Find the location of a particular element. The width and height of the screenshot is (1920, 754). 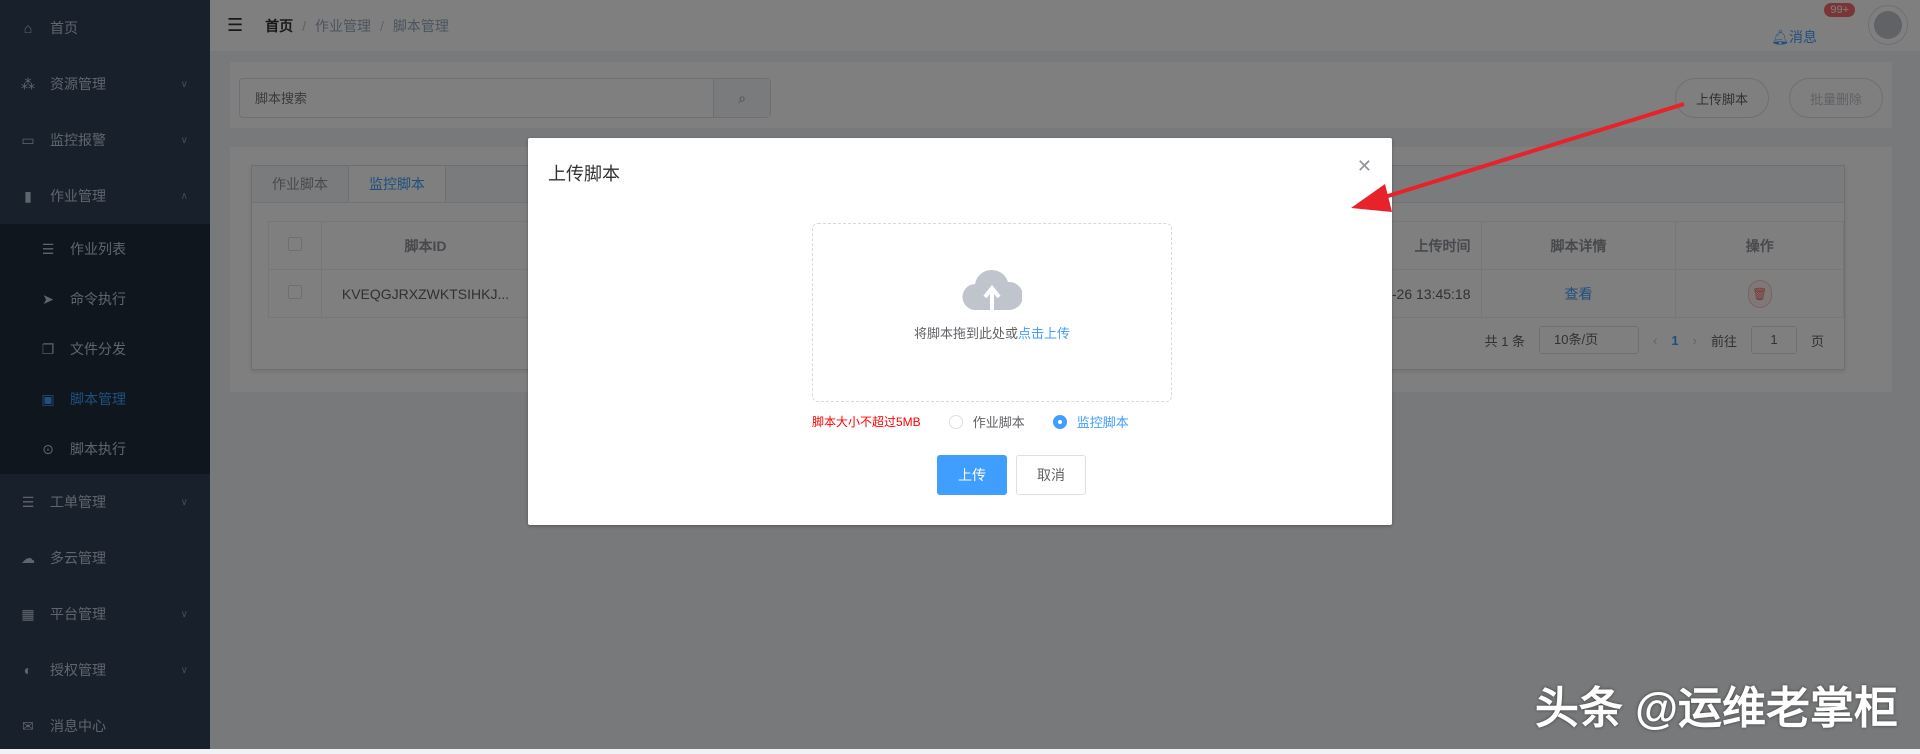

annotation-arrow is located at coordinates (1518, 157).